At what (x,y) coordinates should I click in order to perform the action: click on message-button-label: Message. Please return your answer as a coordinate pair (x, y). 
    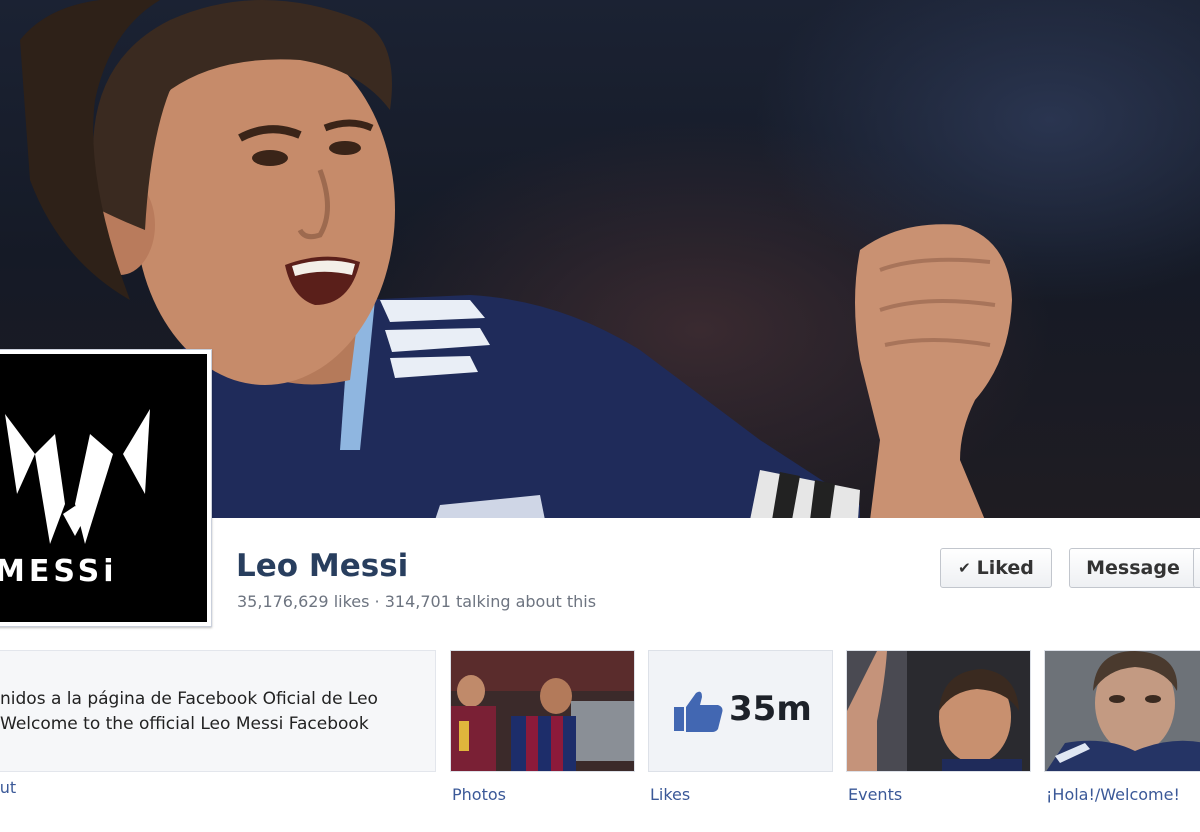
    Looking at the image, I should click on (1133, 568).